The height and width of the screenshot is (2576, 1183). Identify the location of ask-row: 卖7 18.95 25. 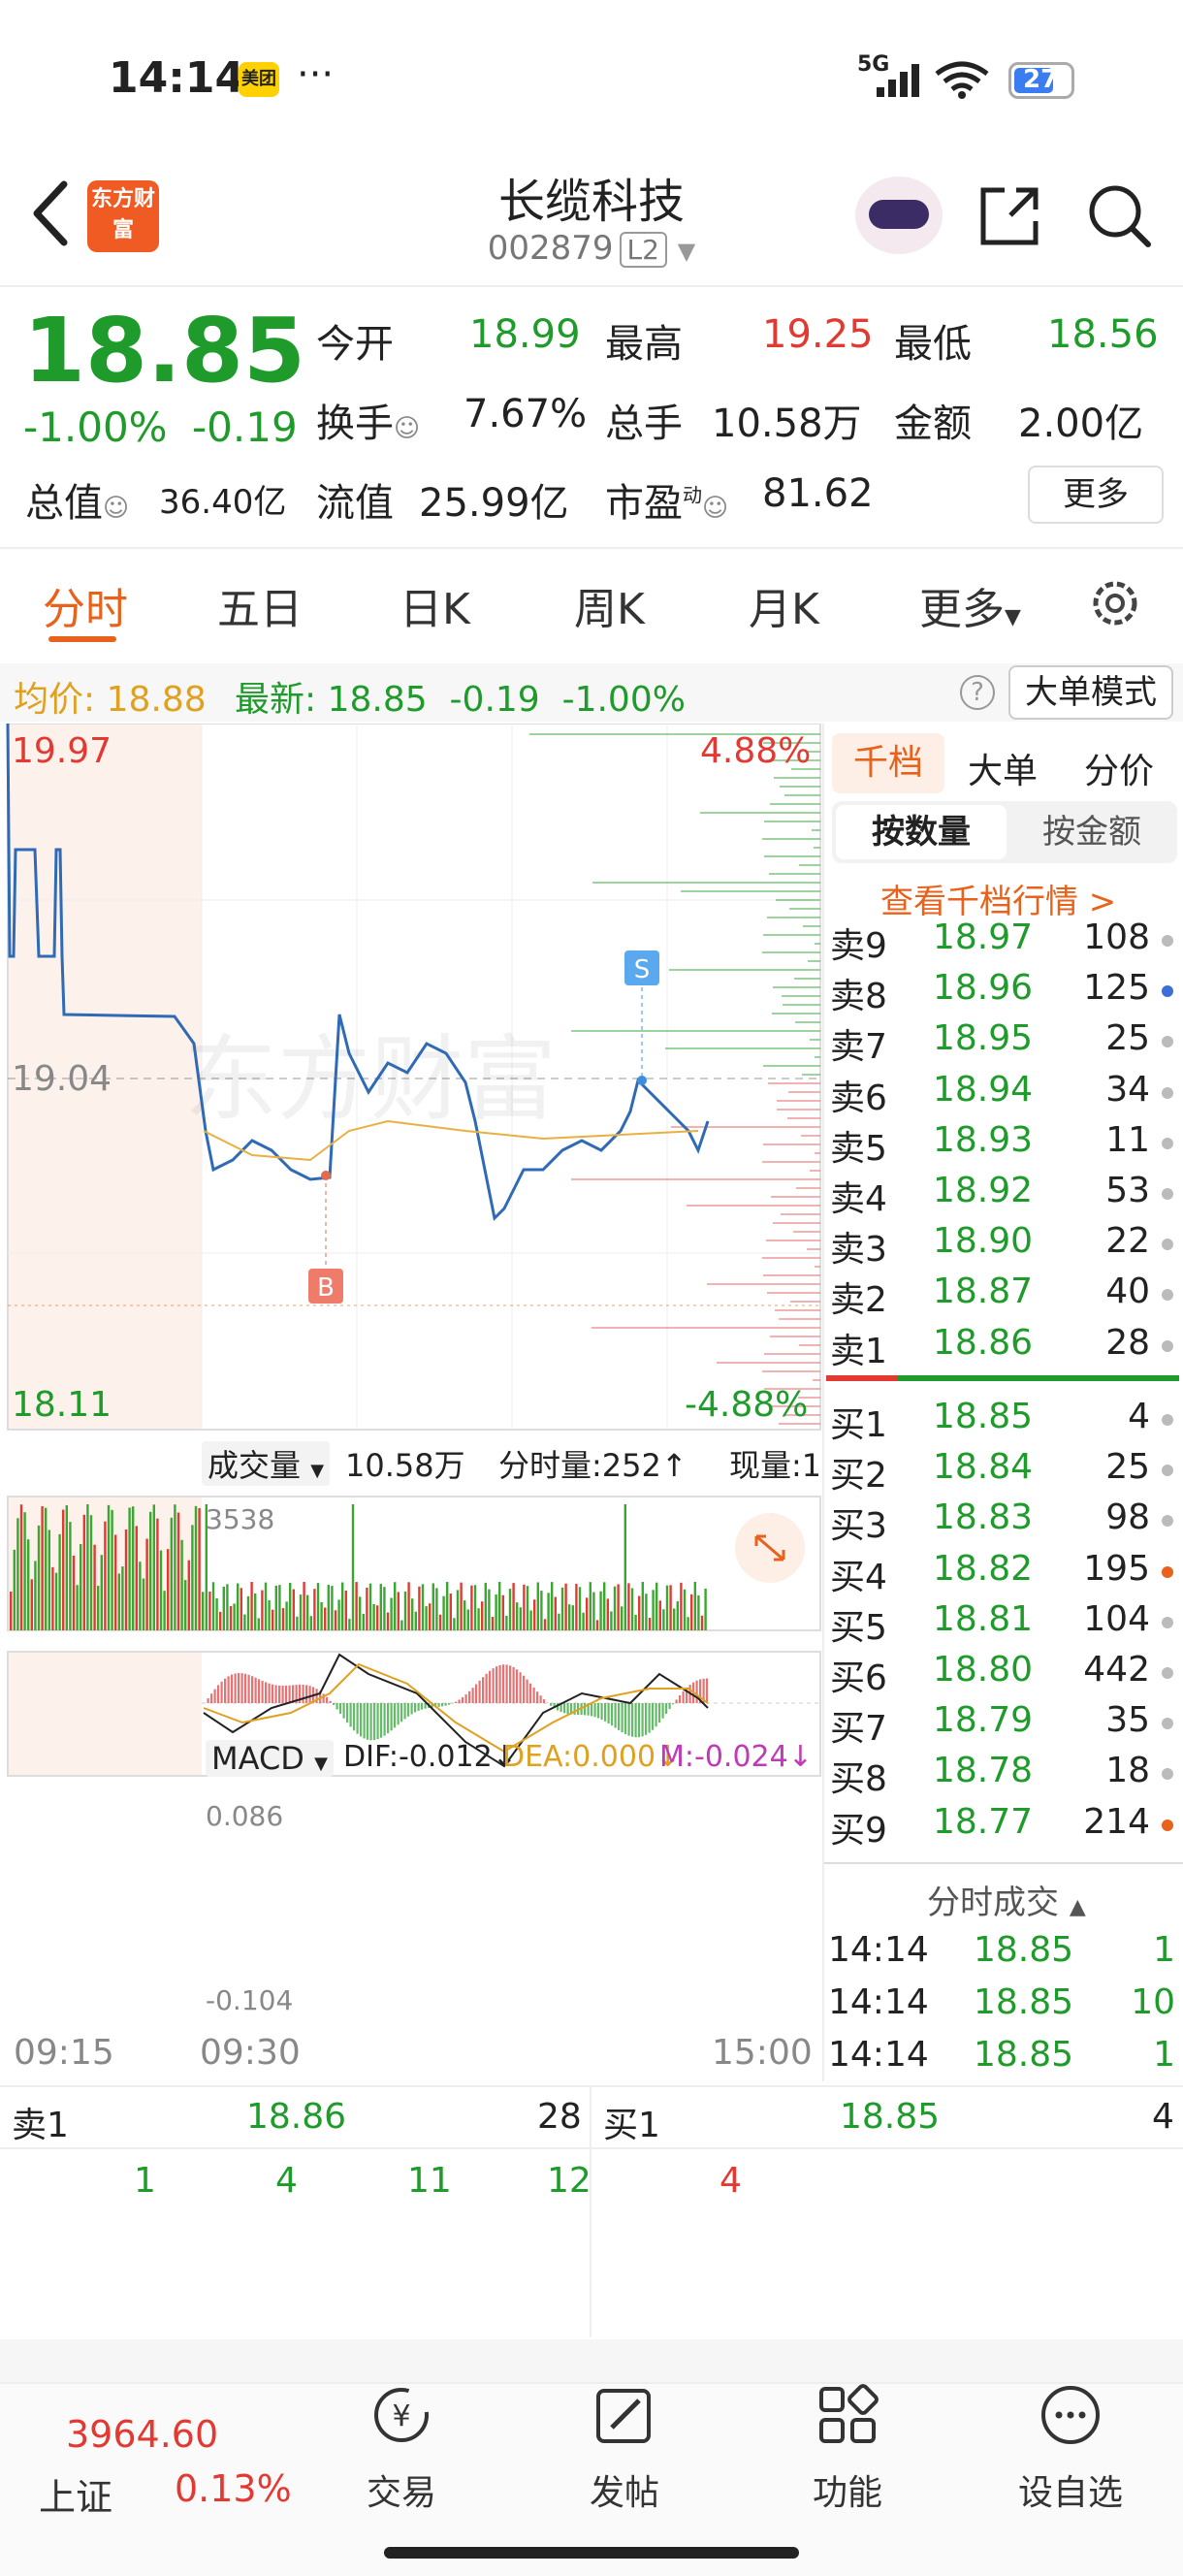
(1004, 1040).